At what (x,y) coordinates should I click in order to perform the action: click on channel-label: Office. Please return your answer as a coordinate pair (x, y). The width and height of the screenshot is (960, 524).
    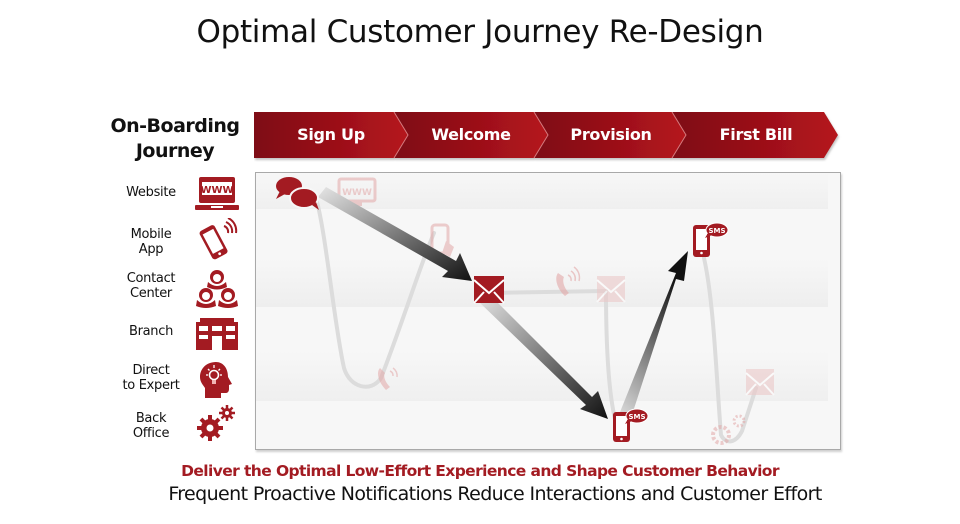
    Looking at the image, I should click on (151, 433).